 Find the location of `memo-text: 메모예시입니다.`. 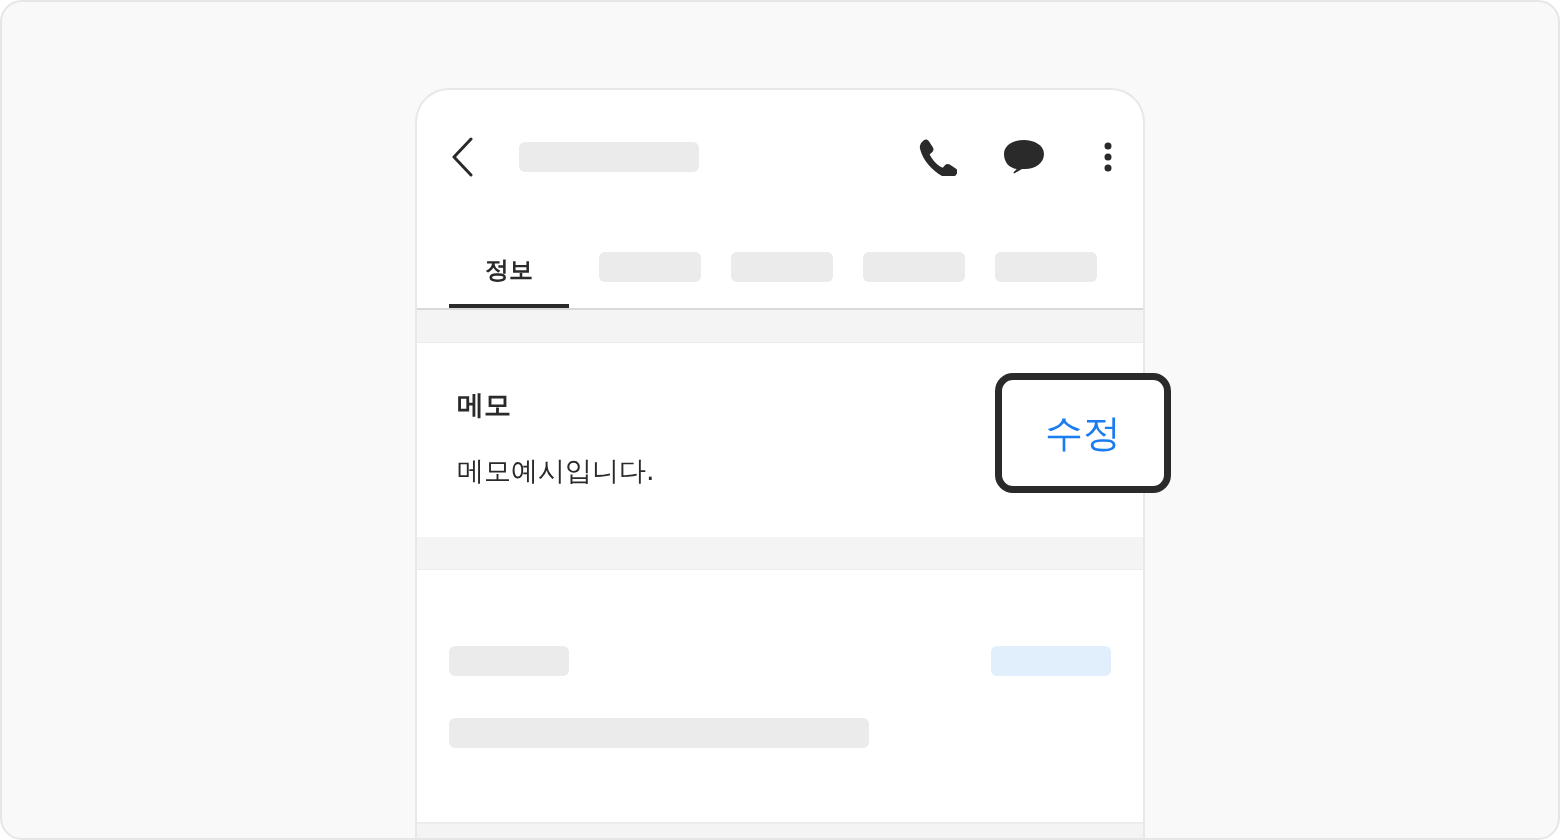

memo-text: 메모예시입니다. is located at coordinates (556, 471).